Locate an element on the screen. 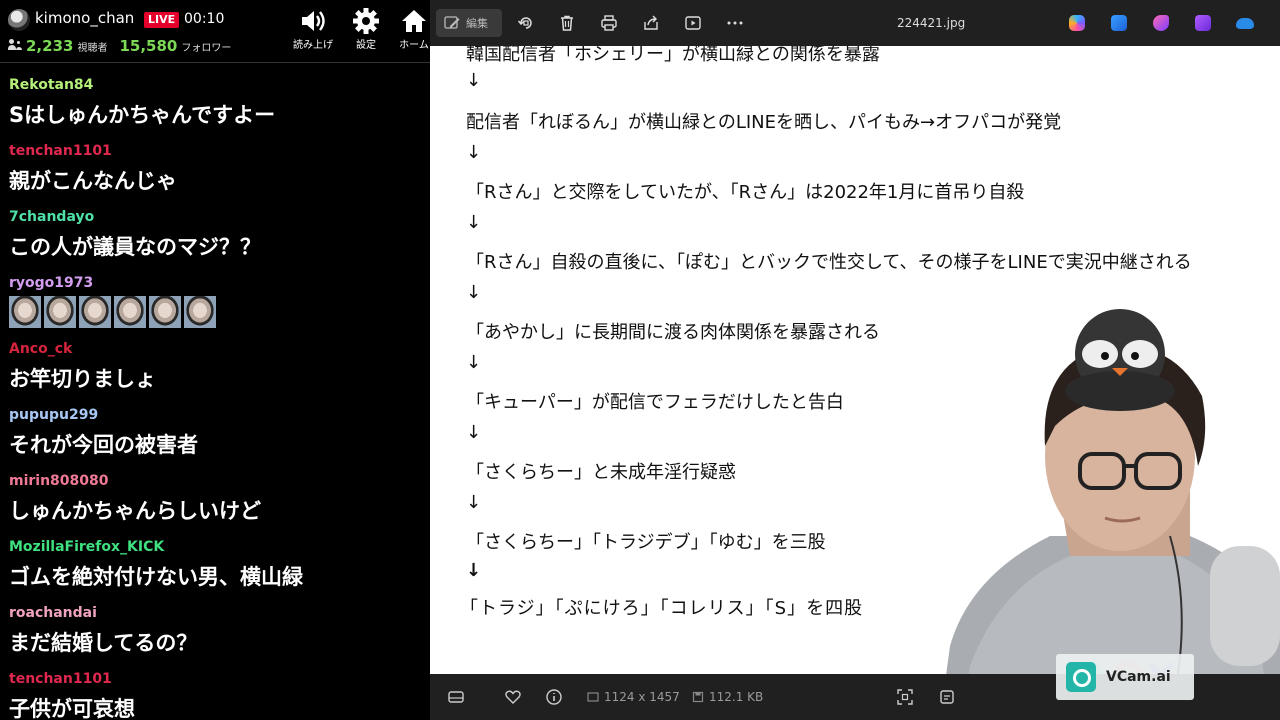  chat-message: Anco_ck お竿切りましょ is located at coordinates (215, 371).